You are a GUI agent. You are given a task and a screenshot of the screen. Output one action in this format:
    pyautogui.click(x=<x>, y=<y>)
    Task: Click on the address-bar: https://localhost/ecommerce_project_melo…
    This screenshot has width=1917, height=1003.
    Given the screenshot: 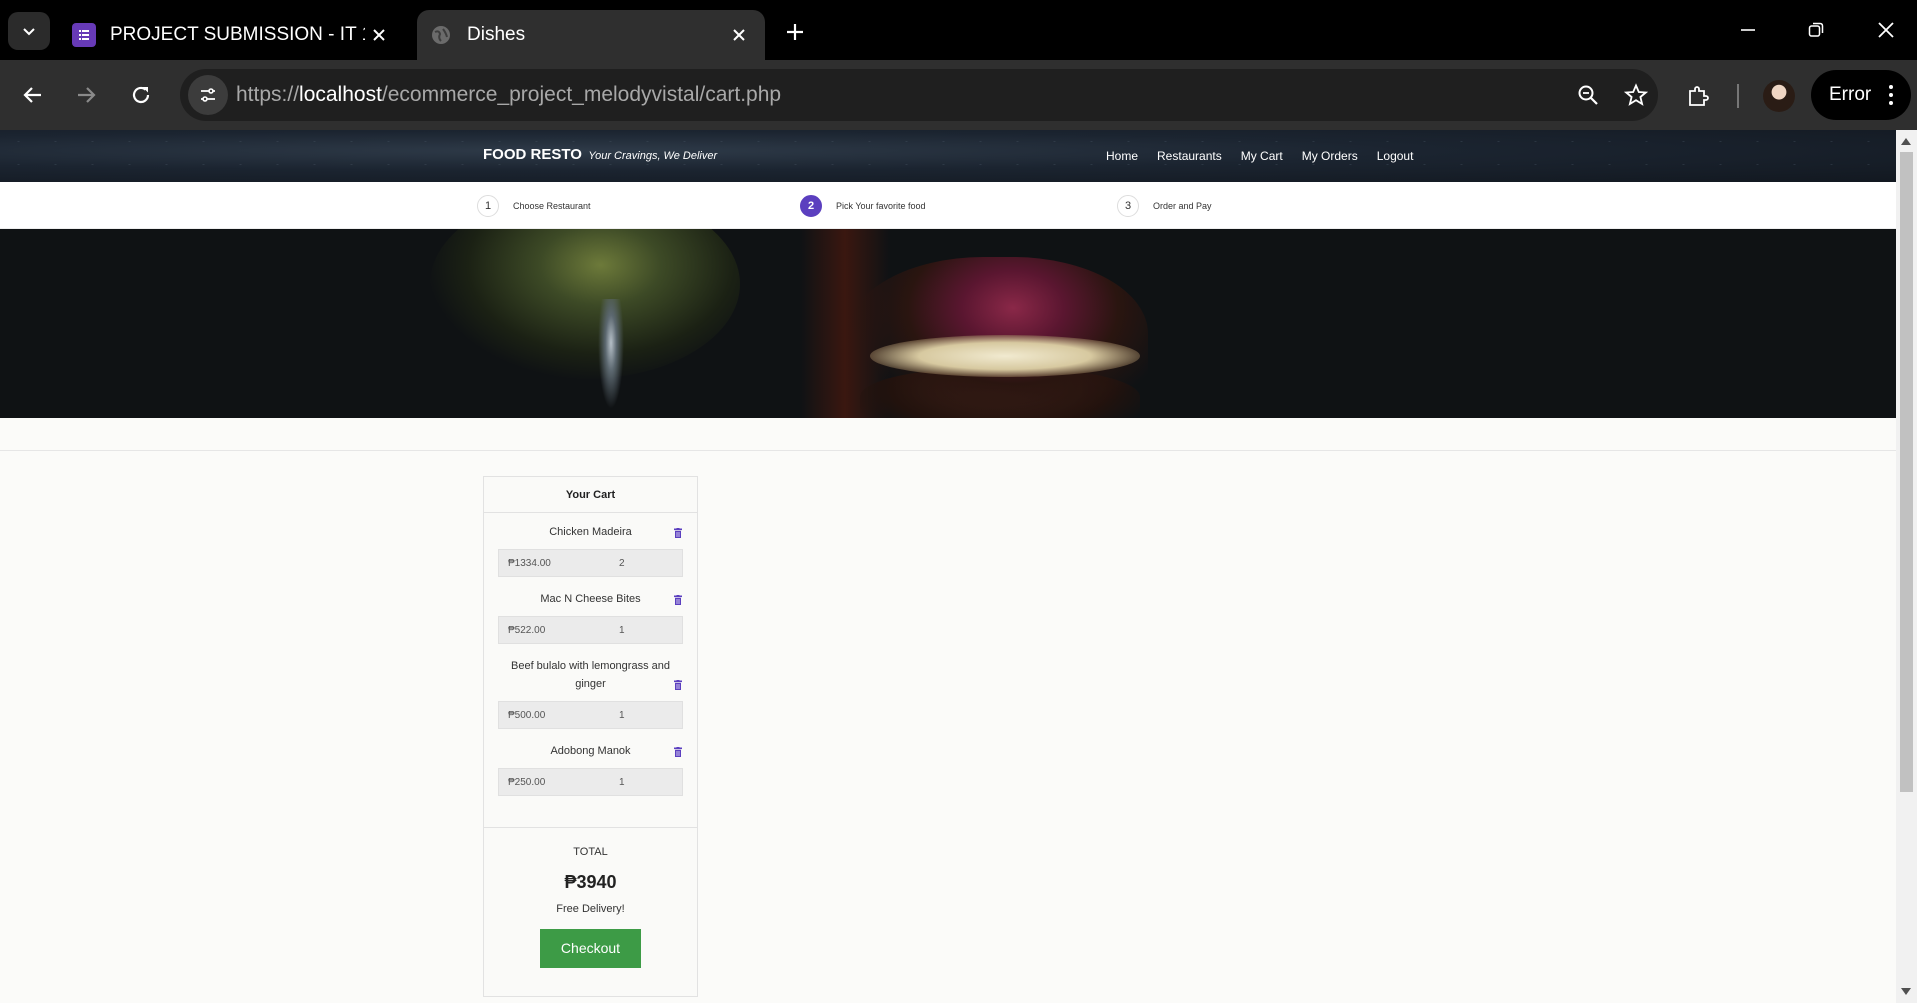 What is the action you would take?
    pyautogui.click(x=919, y=95)
    